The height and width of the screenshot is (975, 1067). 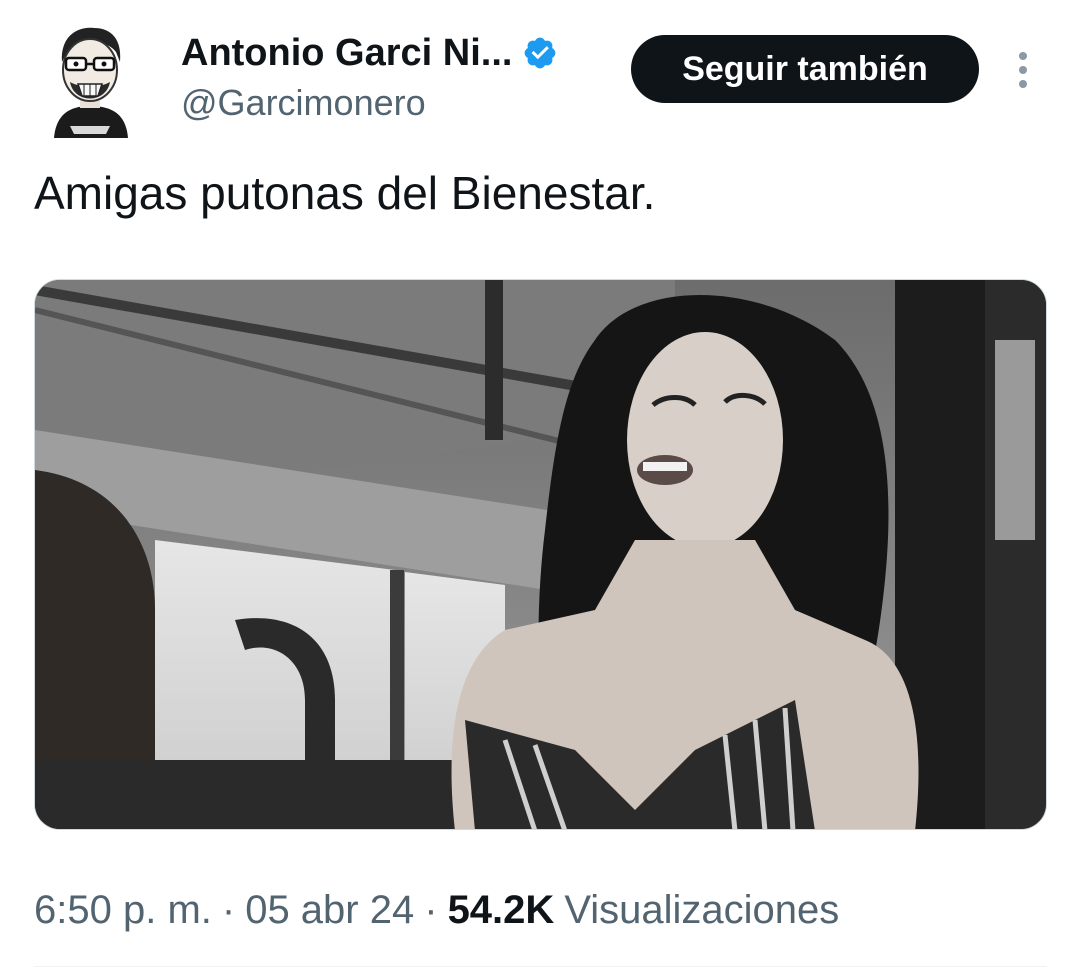 I want to click on author-handle: @Garcimonero, so click(x=303, y=103).